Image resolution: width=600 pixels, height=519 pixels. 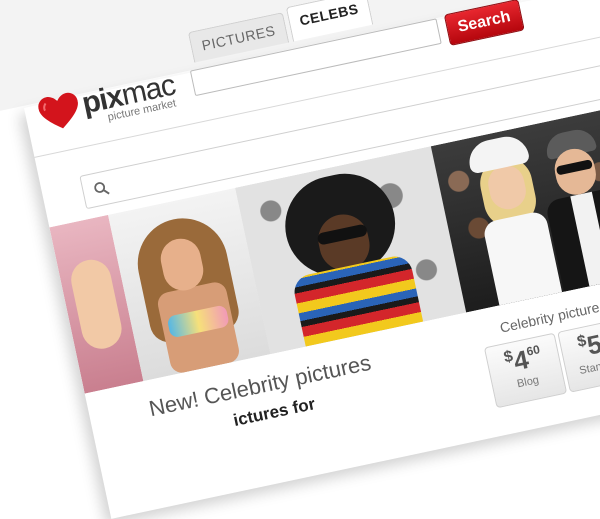 What do you see at coordinates (58, 110) in the screenshot?
I see `heart-logo-icon` at bounding box center [58, 110].